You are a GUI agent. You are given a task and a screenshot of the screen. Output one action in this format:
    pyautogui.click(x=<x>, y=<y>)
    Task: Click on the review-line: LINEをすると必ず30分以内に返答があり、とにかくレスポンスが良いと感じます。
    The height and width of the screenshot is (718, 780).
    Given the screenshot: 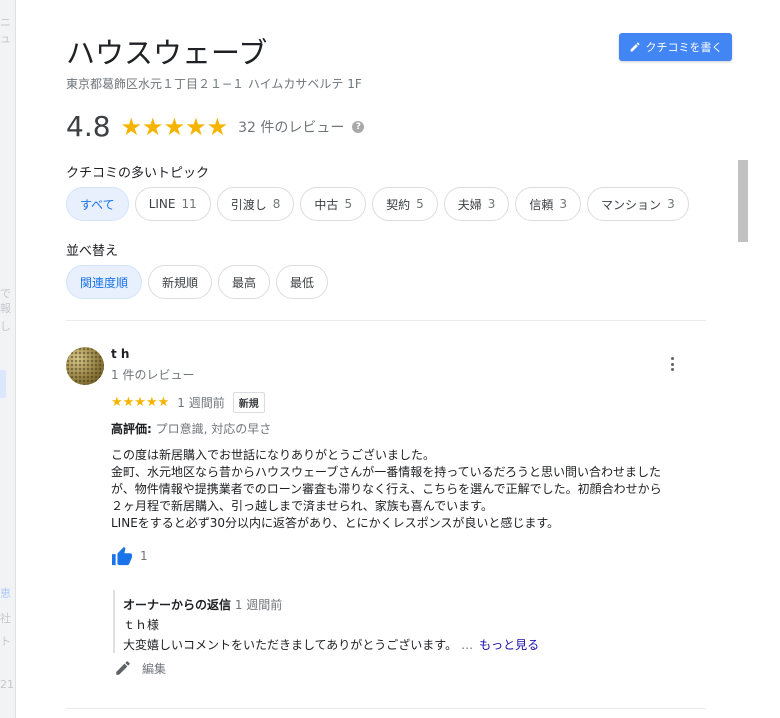 What is the action you would take?
    pyautogui.click(x=335, y=523)
    